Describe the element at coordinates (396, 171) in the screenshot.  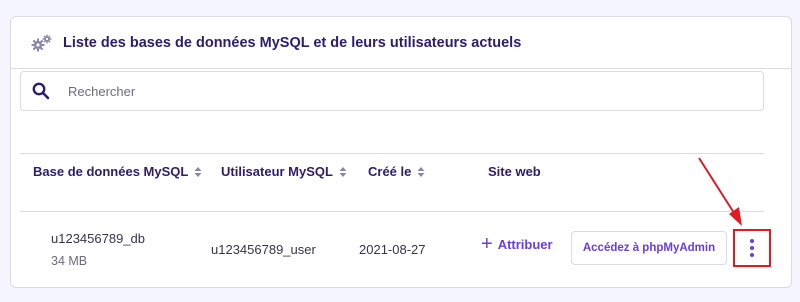
I see `column-header-created: Créé le` at that location.